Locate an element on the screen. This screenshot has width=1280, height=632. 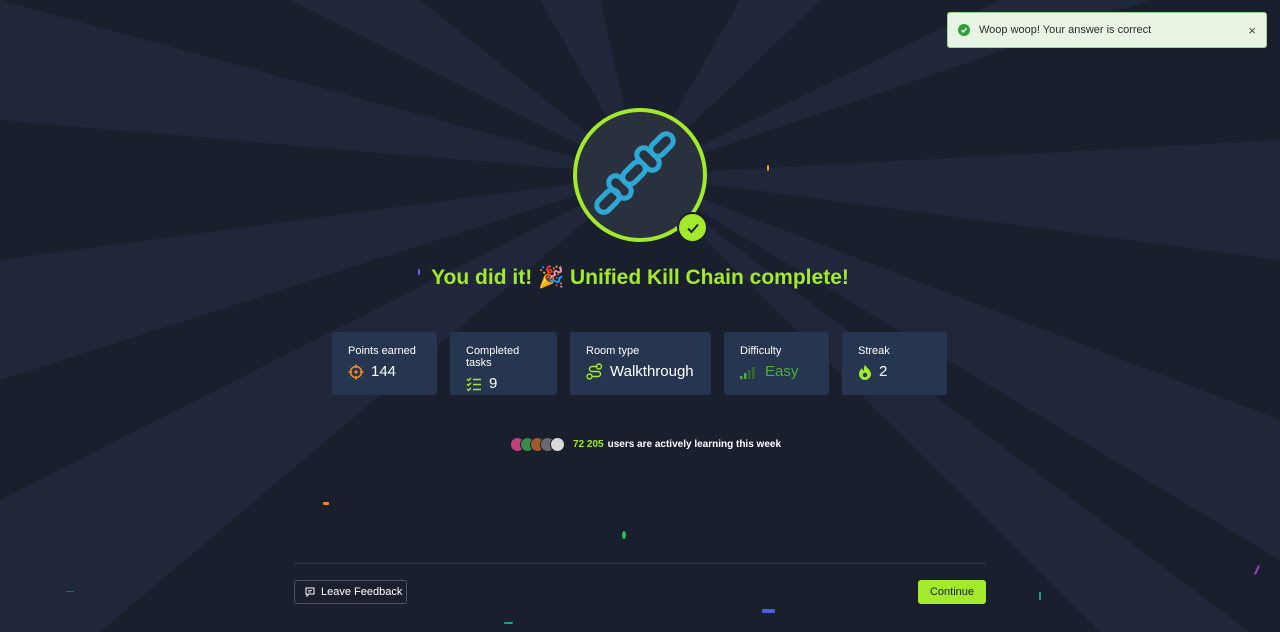
continue-label: Continue is located at coordinates (952, 592).